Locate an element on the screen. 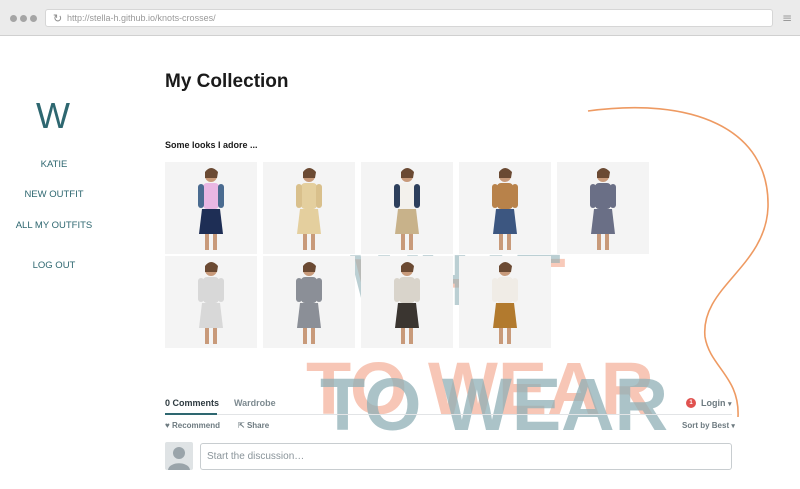  login-label: Login is located at coordinates (713, 403).